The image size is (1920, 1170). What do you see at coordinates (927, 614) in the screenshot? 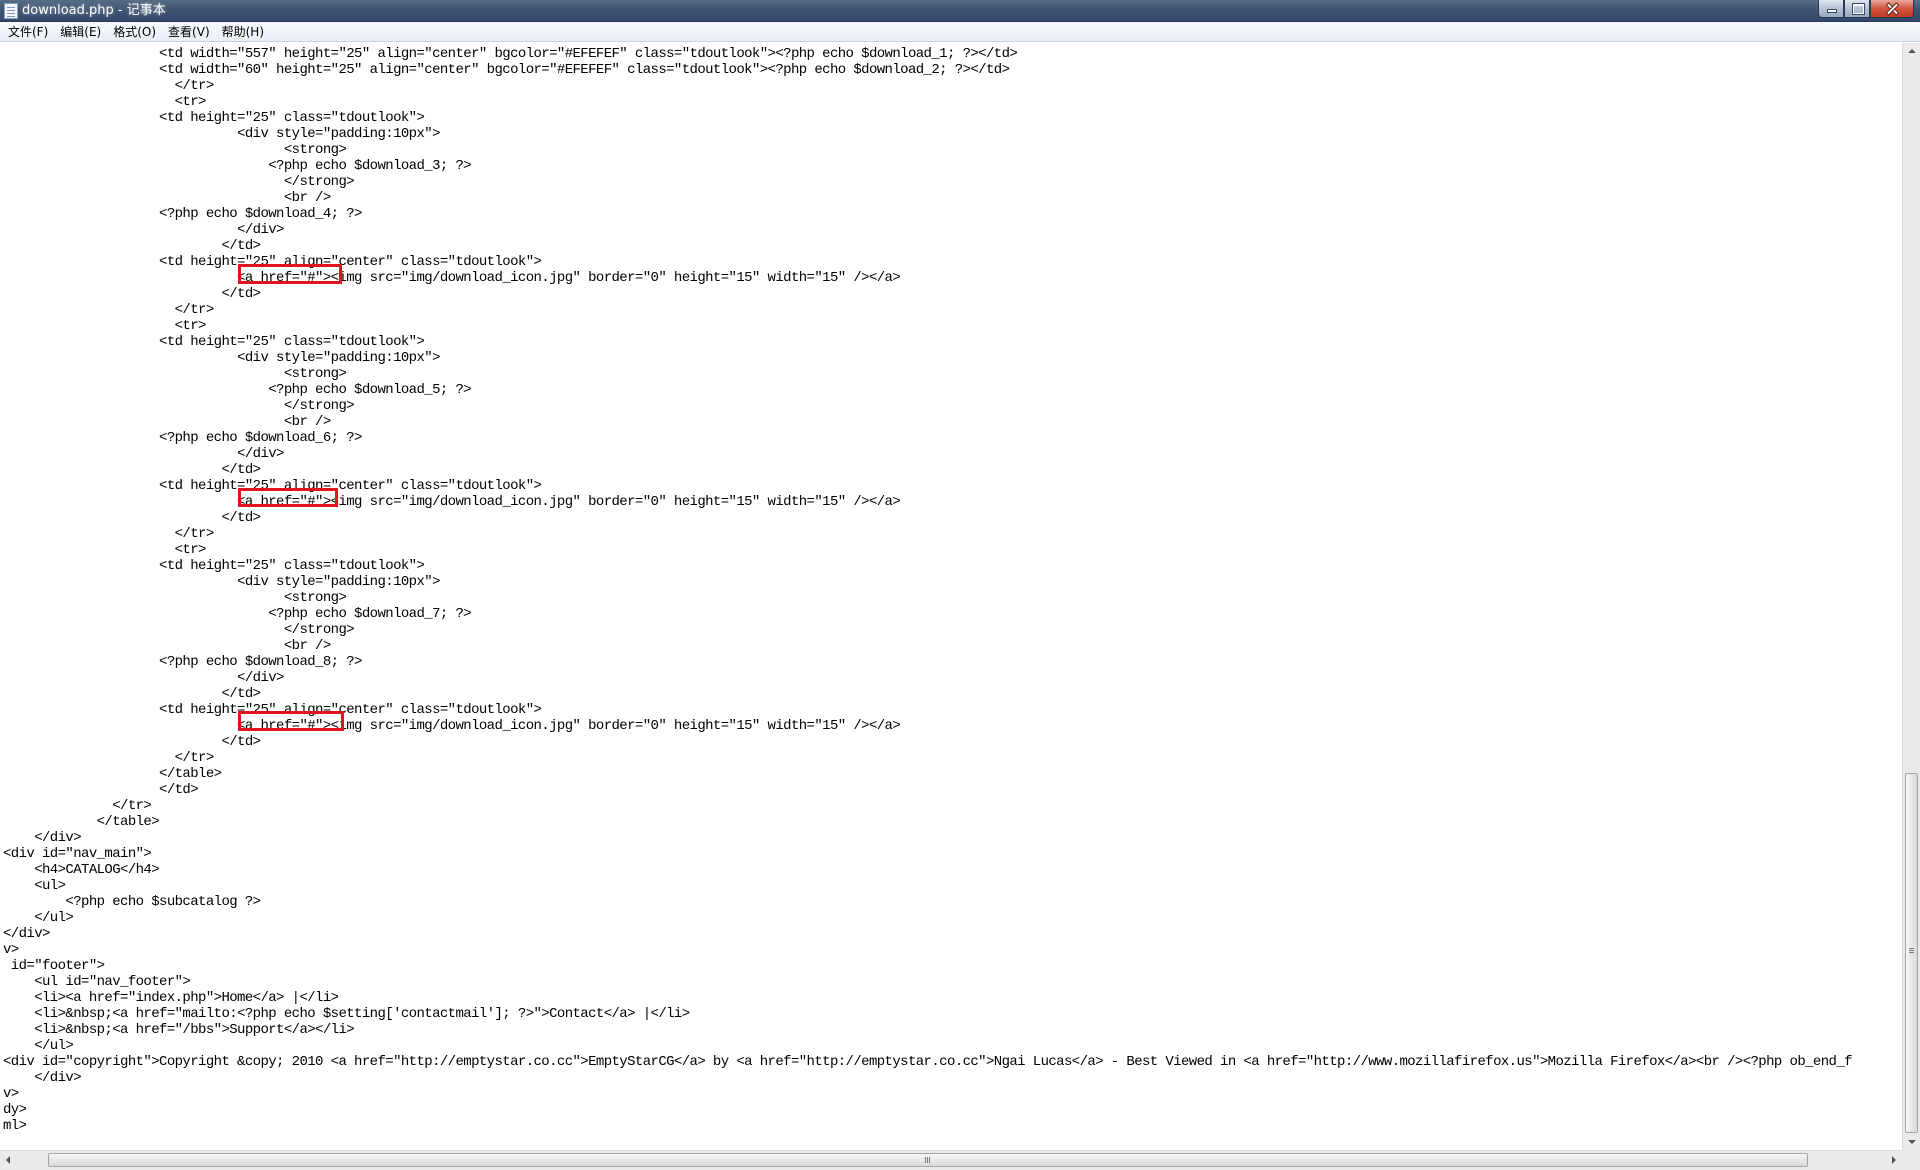
I see `code-line: <?php echo $download_7; ?>` at bounding box center [927, 614].